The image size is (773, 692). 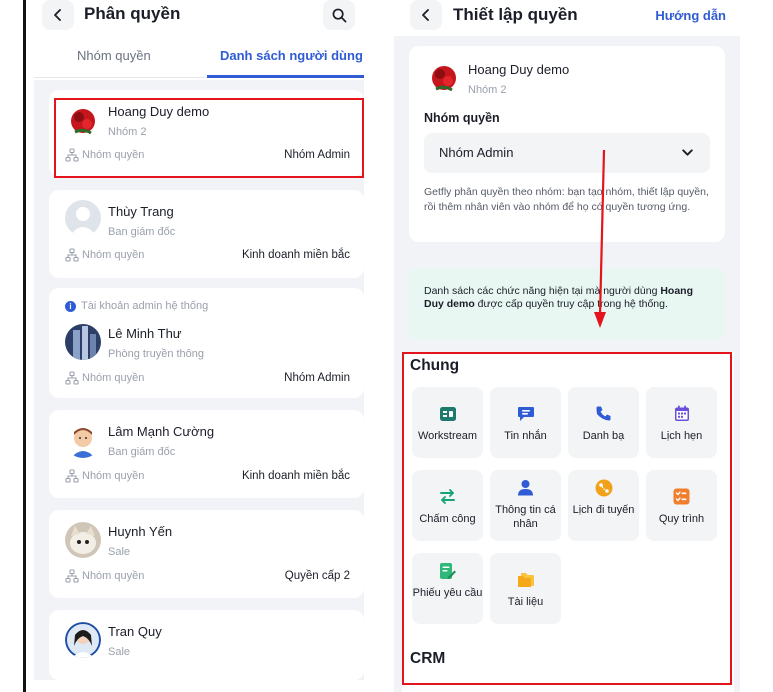 I want to click on user-card: Tran Quy Sale, so click(x=206, y=645).